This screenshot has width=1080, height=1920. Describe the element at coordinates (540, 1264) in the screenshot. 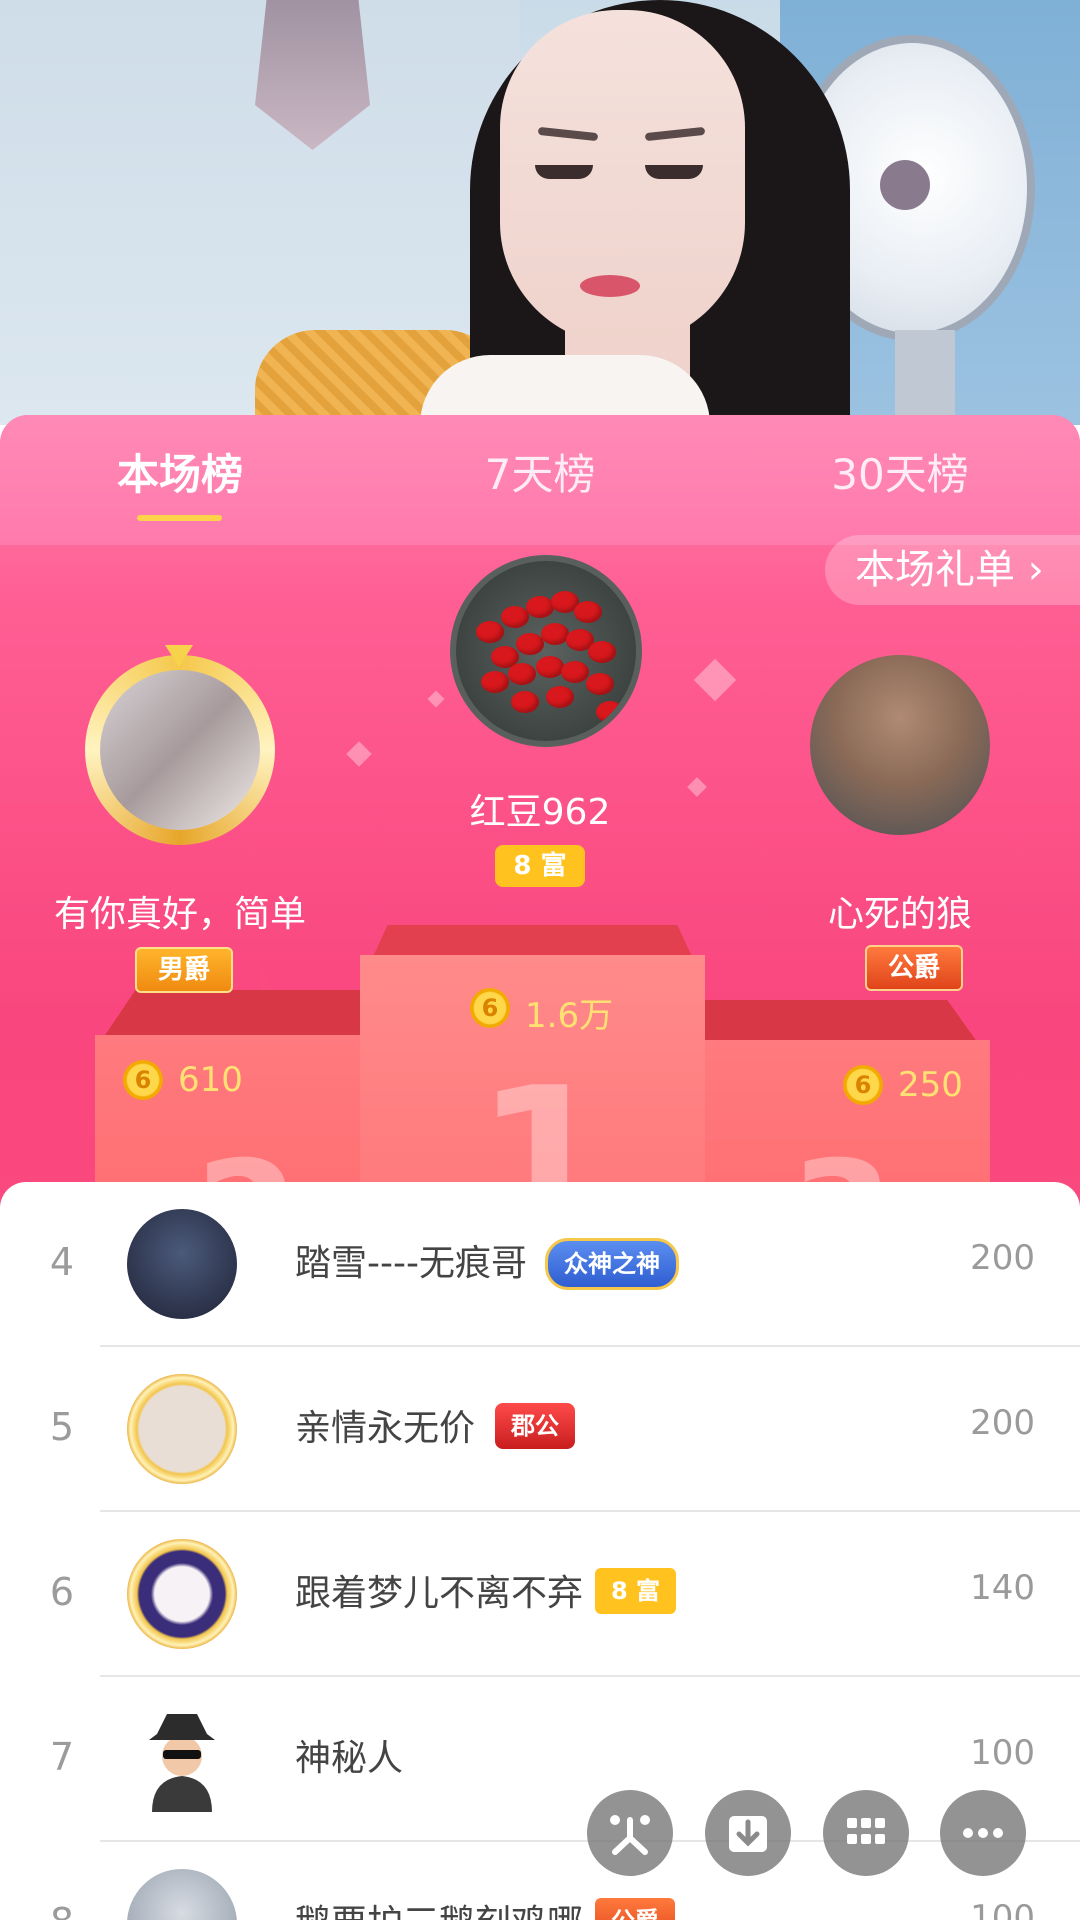

I see `list-item: 4 踏雪----无痕哥 众神之神 200` at that location.